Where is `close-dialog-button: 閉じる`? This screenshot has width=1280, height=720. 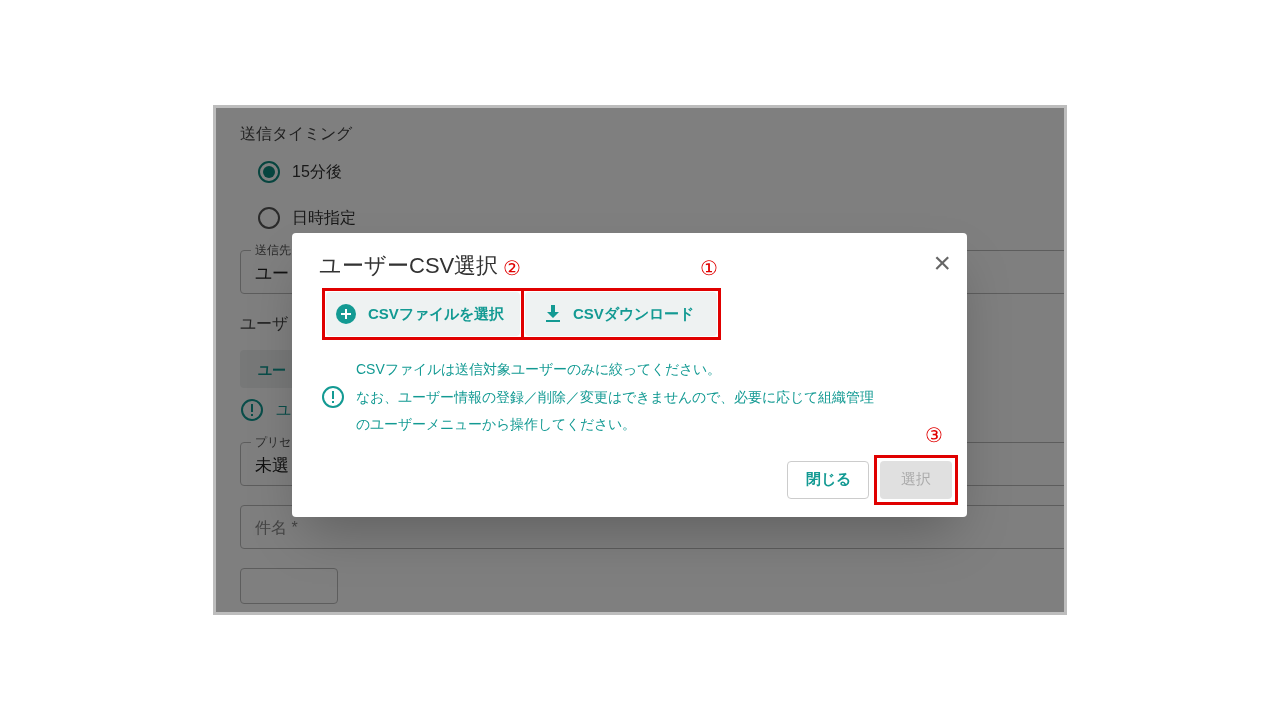
close-dialog-button: 閉じる is located at coordinates (828, 479).